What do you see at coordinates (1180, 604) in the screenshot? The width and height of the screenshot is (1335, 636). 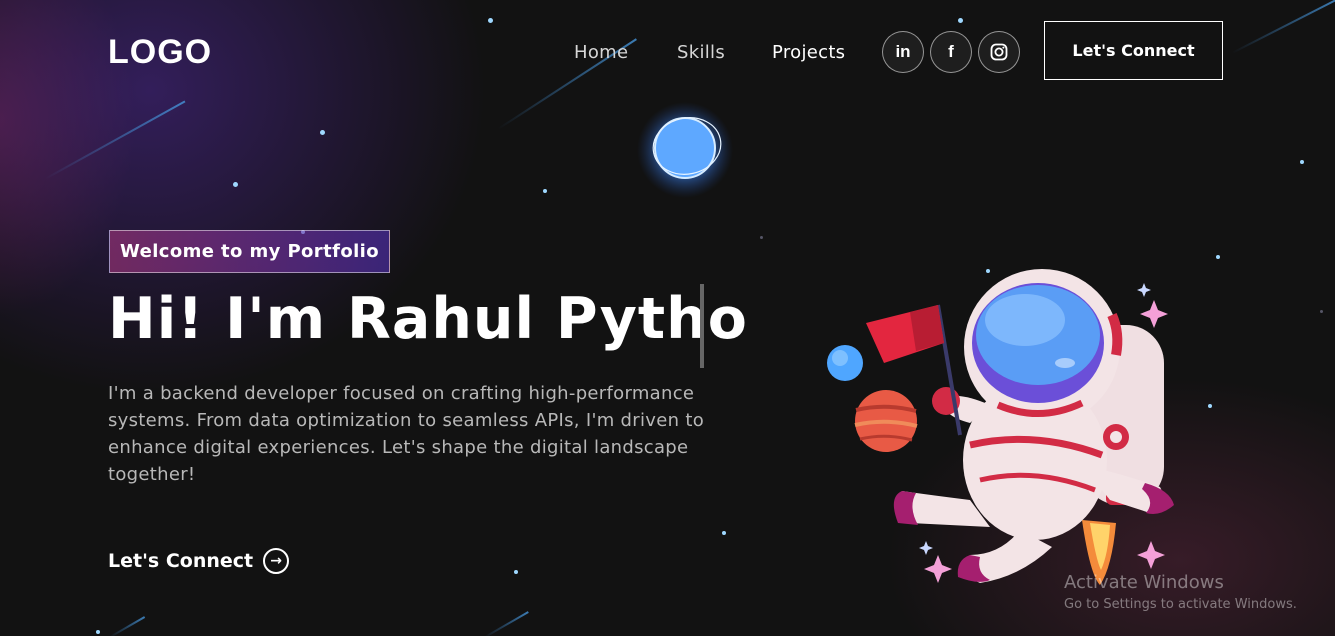 I see `watermark-subtitle: Go to Settings to activate Windows.` at bounding box center [1180, 604].